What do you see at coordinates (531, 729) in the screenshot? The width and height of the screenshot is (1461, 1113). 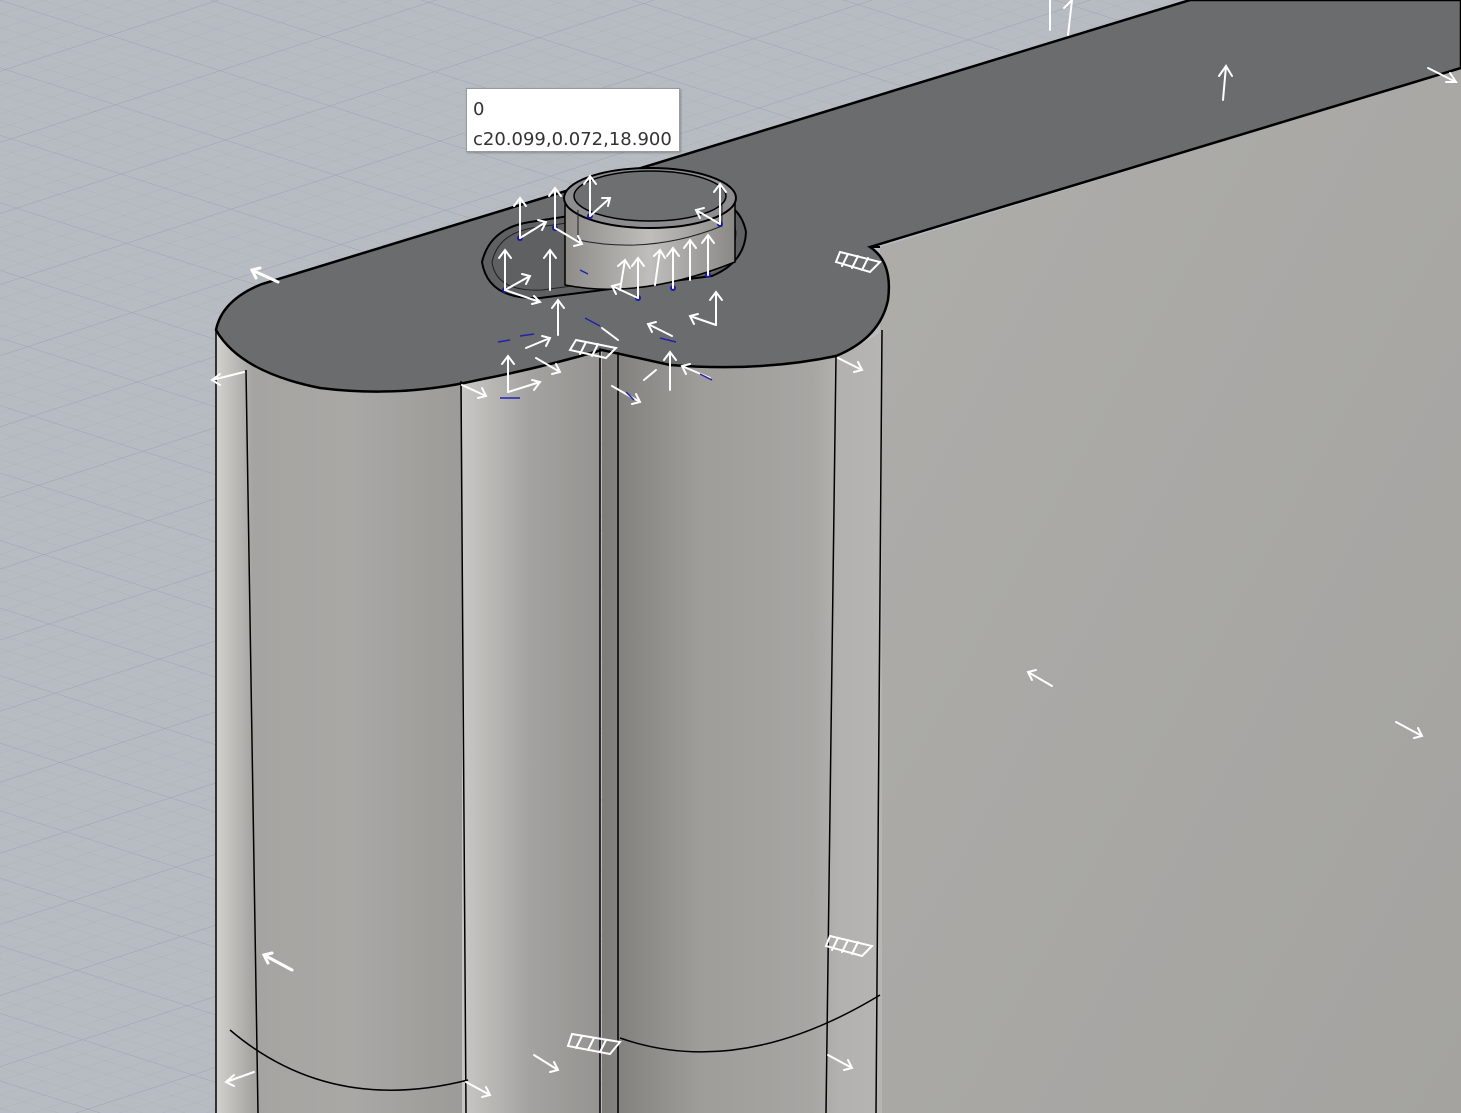 I see `hinge-knuckle-gap` at bounding box center [531, 729].